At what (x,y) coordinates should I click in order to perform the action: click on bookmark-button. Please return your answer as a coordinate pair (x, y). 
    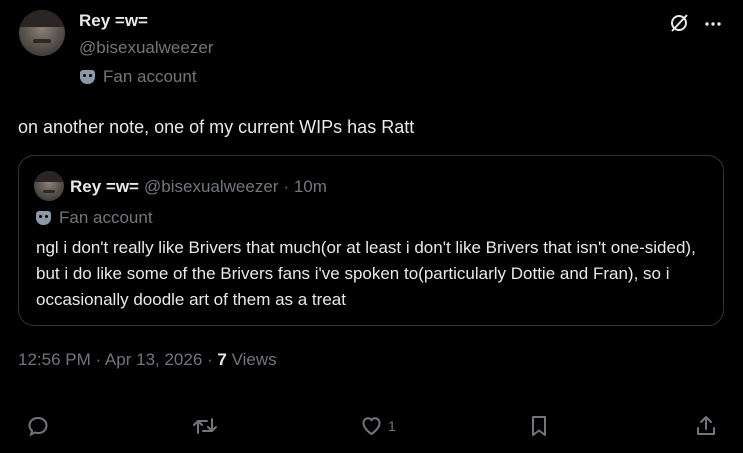
    Looking at the image, I should click on (539, 426).